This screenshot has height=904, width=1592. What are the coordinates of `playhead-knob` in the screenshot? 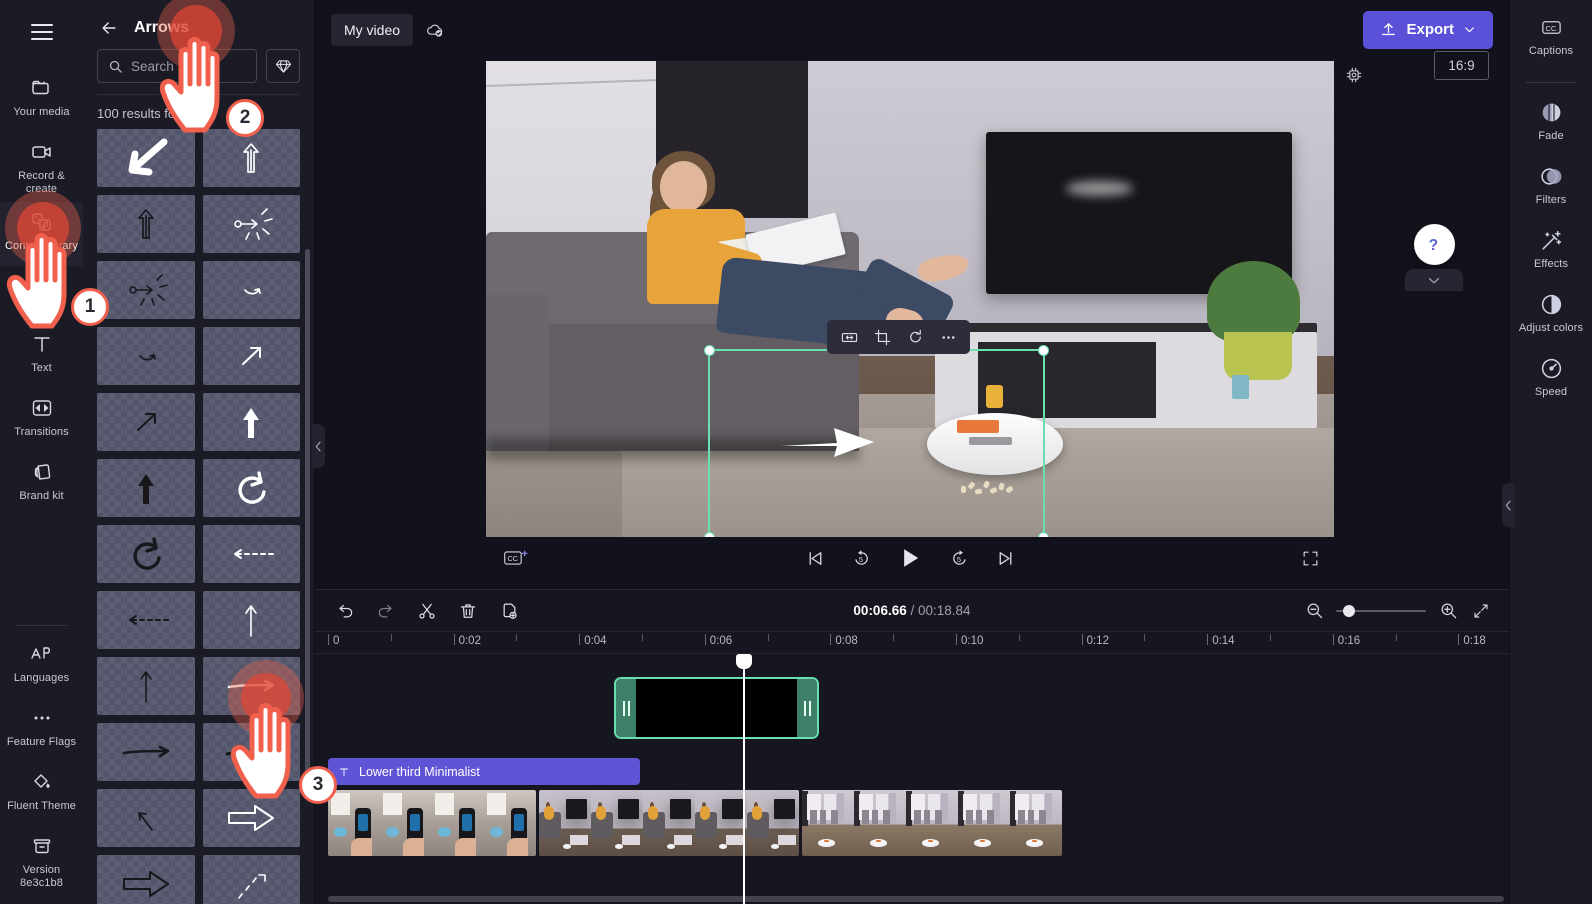 It's located at (744, 661).